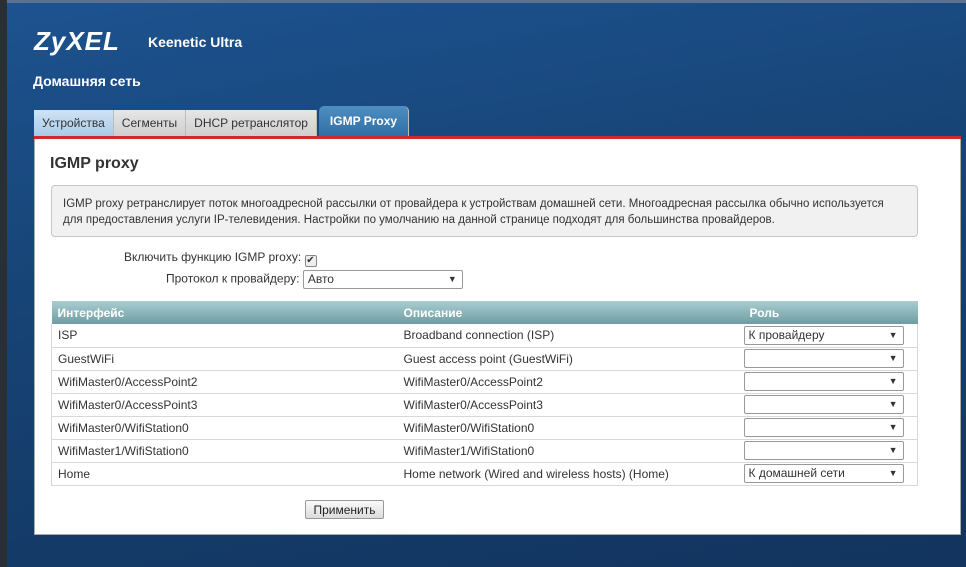  Describe the element at coordinates (570, 405) in the screenshot. I see `description-cell: WifiMaster0/AccessPoint3` at that location.